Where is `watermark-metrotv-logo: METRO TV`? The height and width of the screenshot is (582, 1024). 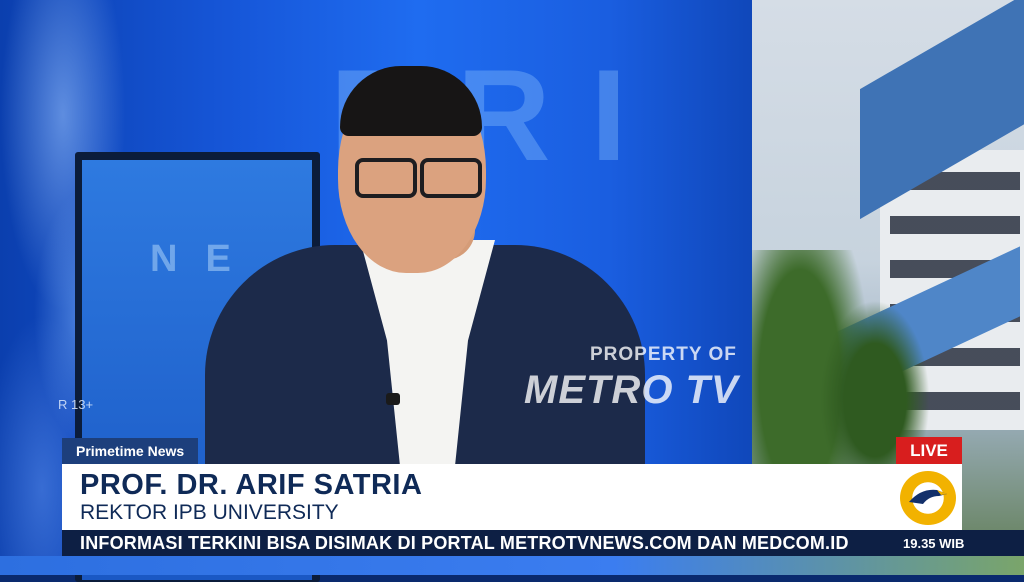 watermark-metrotv-logo: METRO TV is located at coordinates (631, 390).